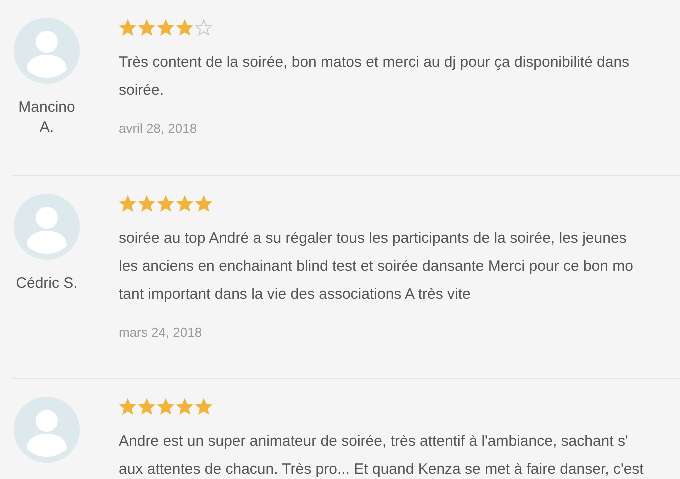 This screenshot has width=680, height=479. Describe the element at coordinates (47, 284) in the screenshot. I see `author-name: Cédric S.` at that location.